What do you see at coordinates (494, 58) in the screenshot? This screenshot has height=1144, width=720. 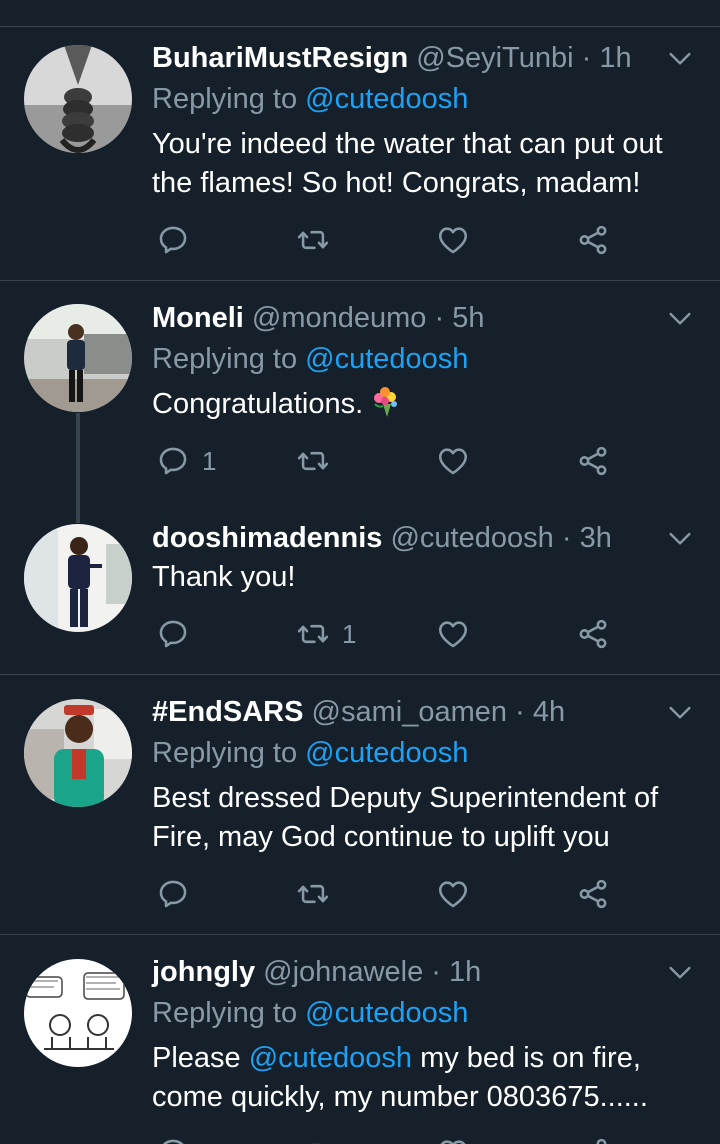 I see `user-handle: @SeyiTunbi` at bounding box center [494, 58].